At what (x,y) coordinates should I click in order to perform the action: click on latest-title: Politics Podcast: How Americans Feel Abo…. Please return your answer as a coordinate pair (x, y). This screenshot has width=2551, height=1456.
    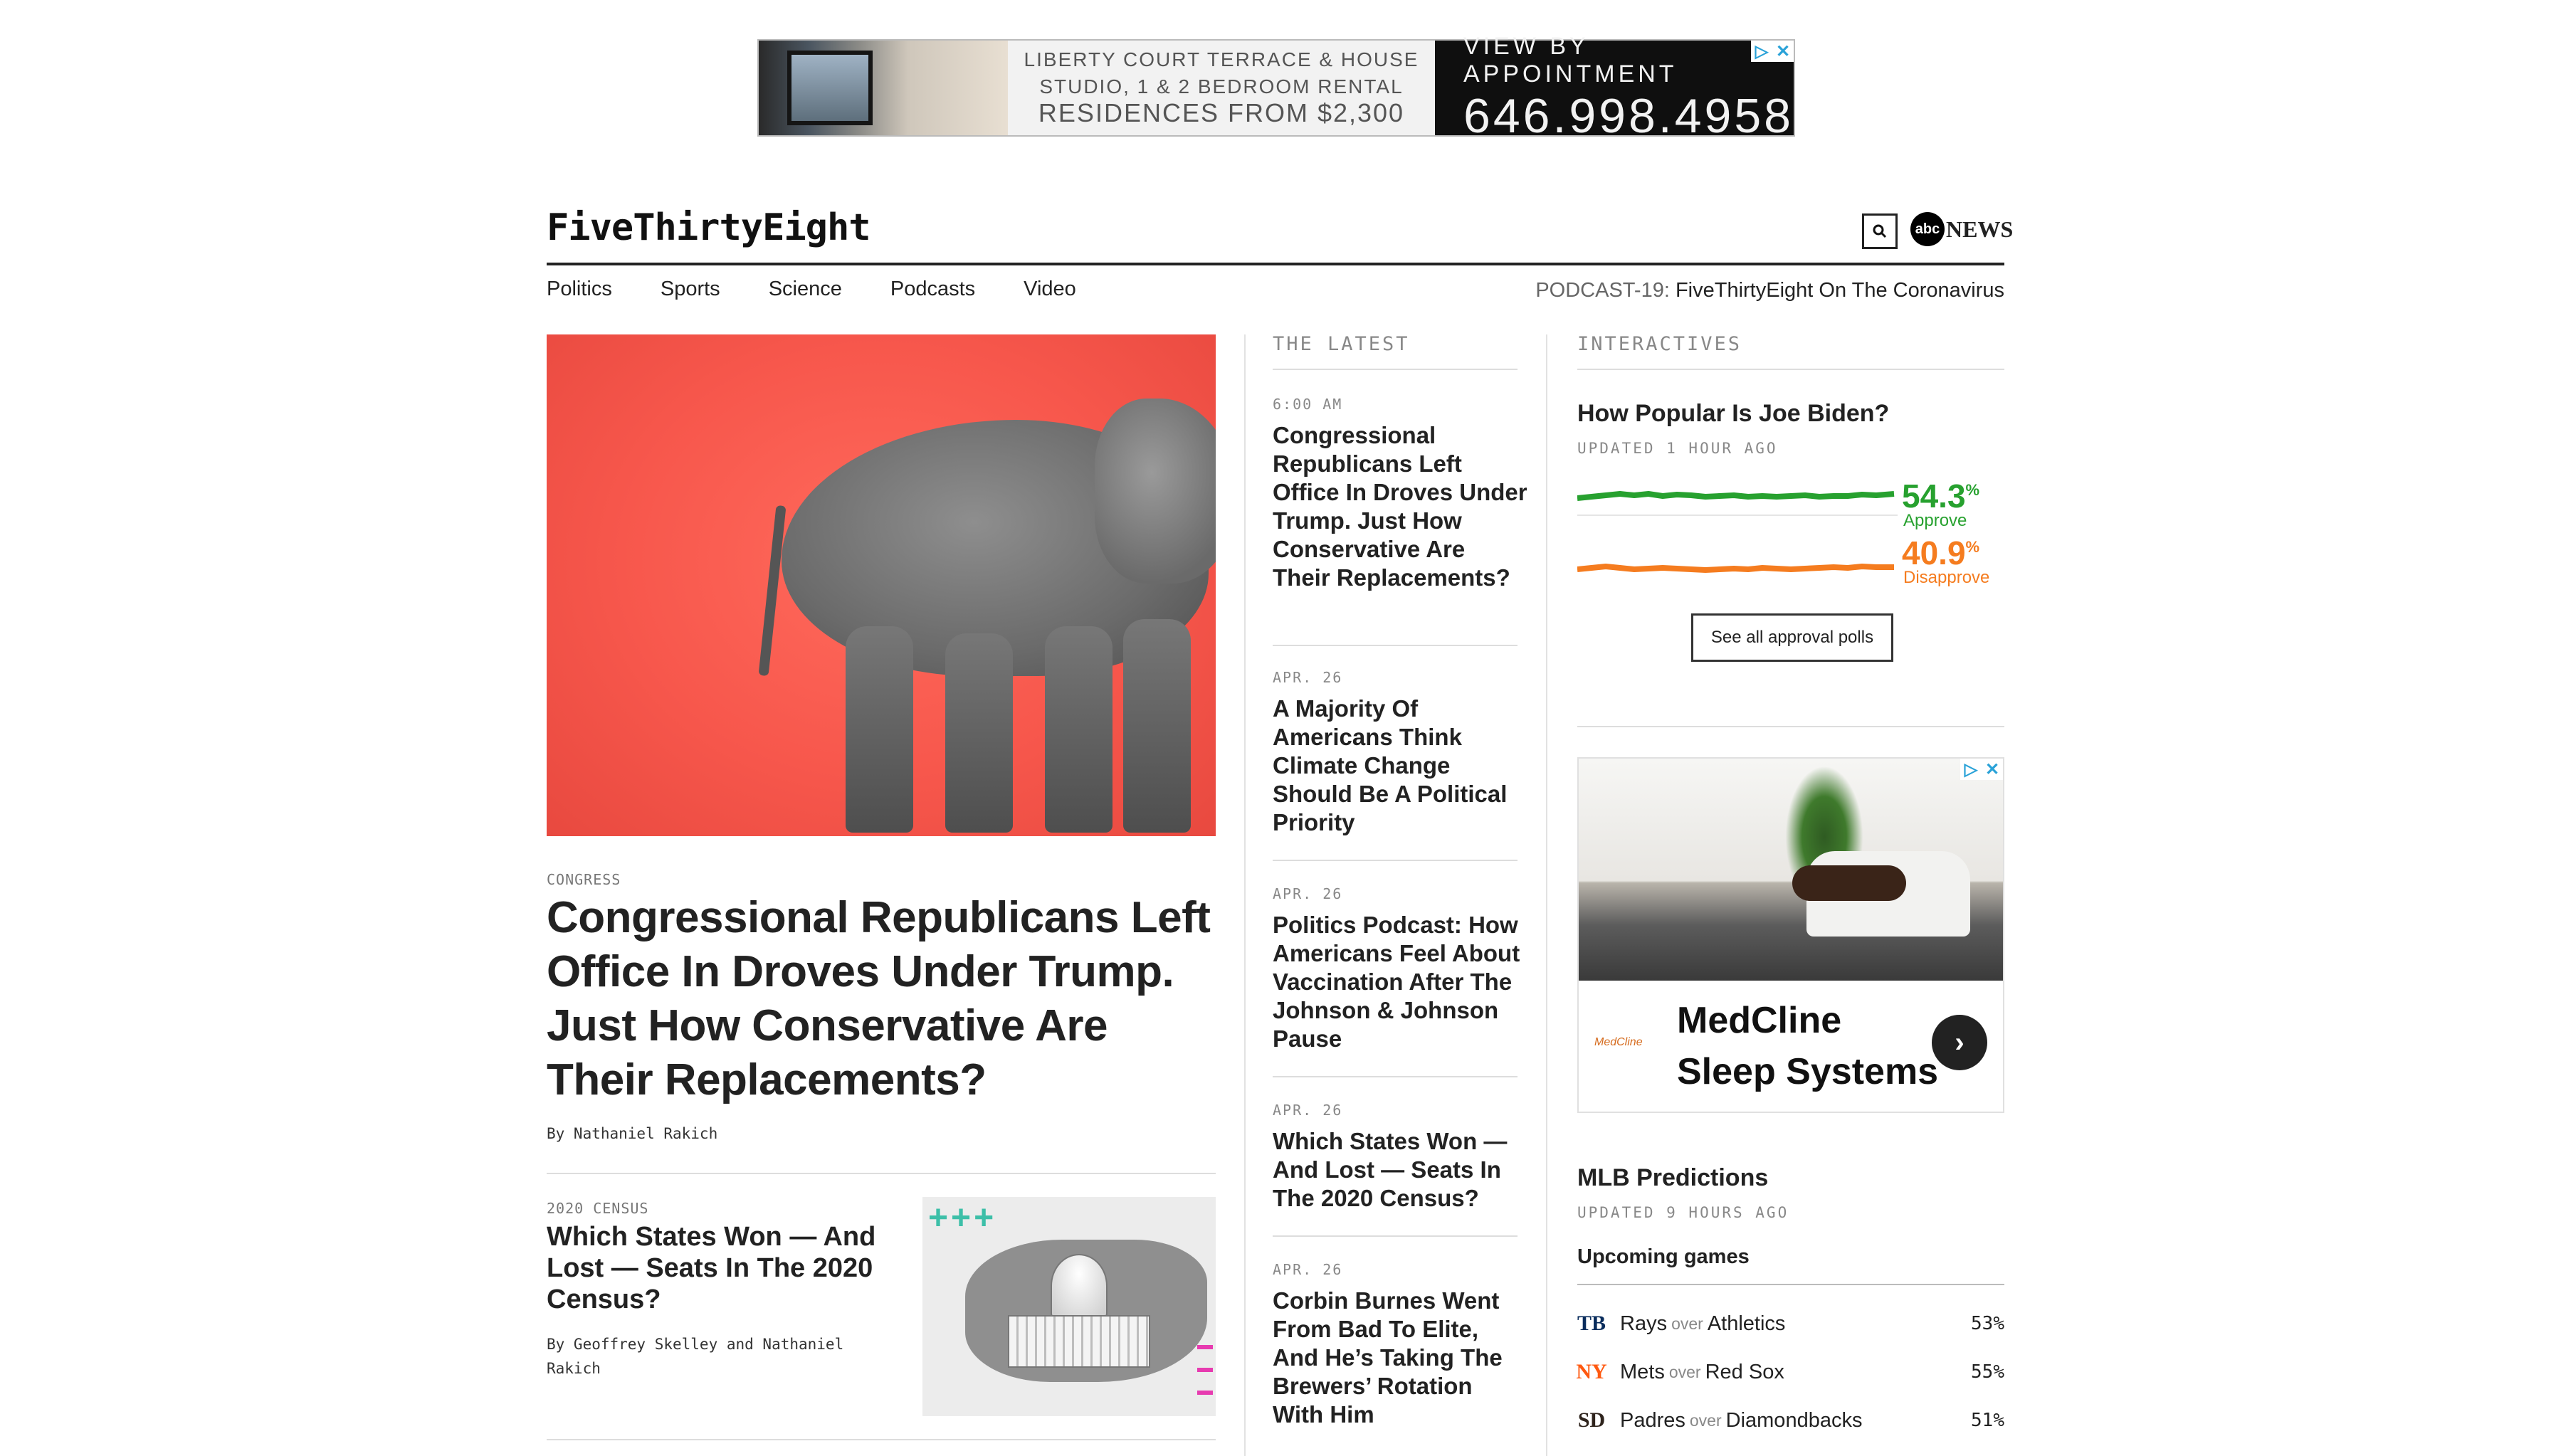
    Looking at the image, I should click on (1401, 982).